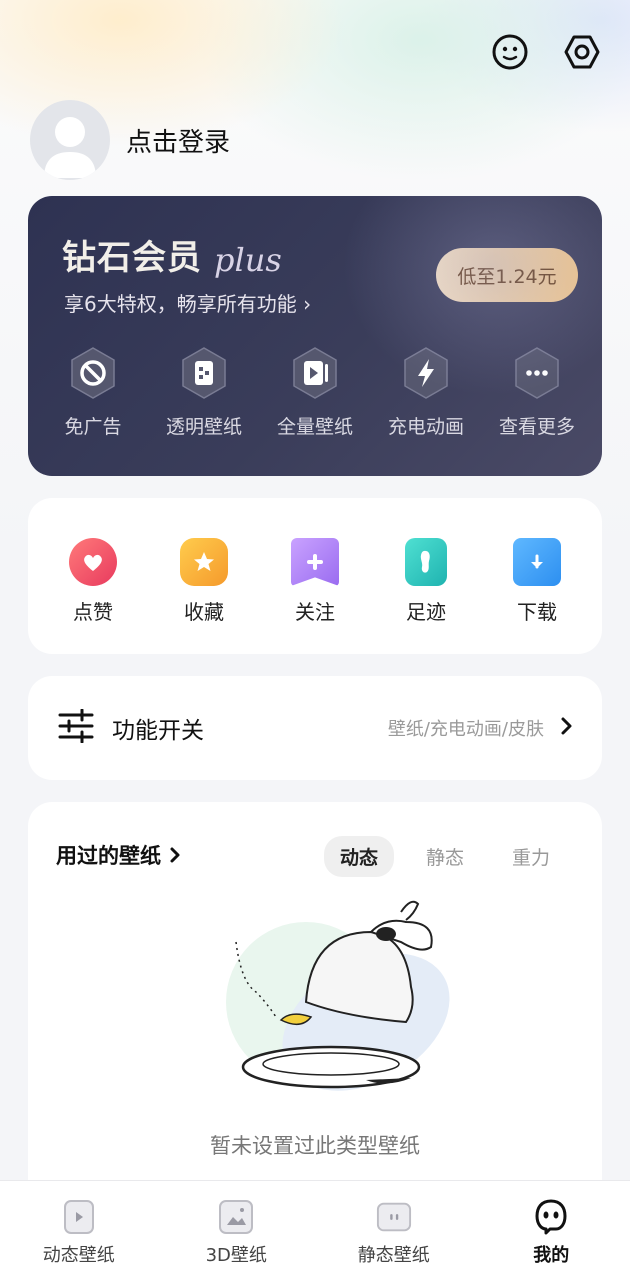 The image size is (630, 1280). I want to click on star-icon, so click(204, 562).